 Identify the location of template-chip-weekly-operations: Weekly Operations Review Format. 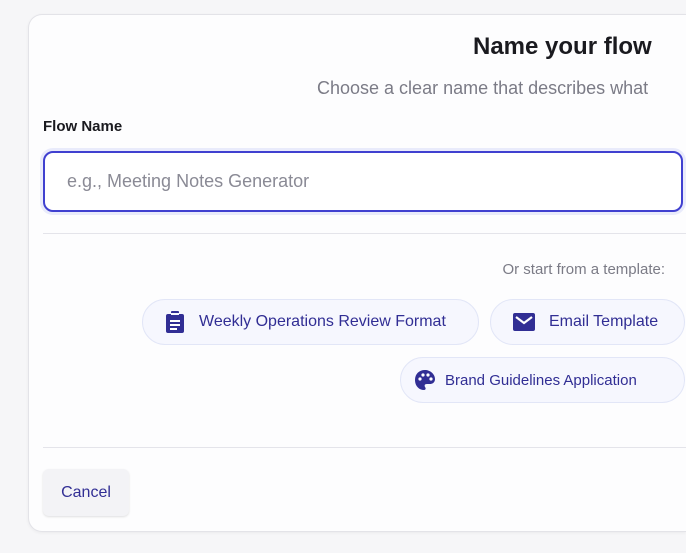
(310, 322).